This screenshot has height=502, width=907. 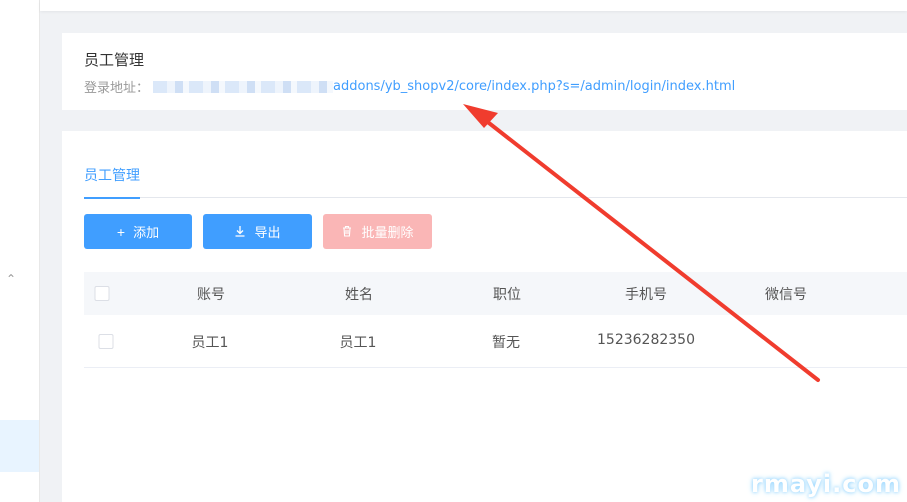 What do you see at coordinates (210, 343) in the screenshot?
I see `cell-account: 员工1` at bounding box center [210, 343].